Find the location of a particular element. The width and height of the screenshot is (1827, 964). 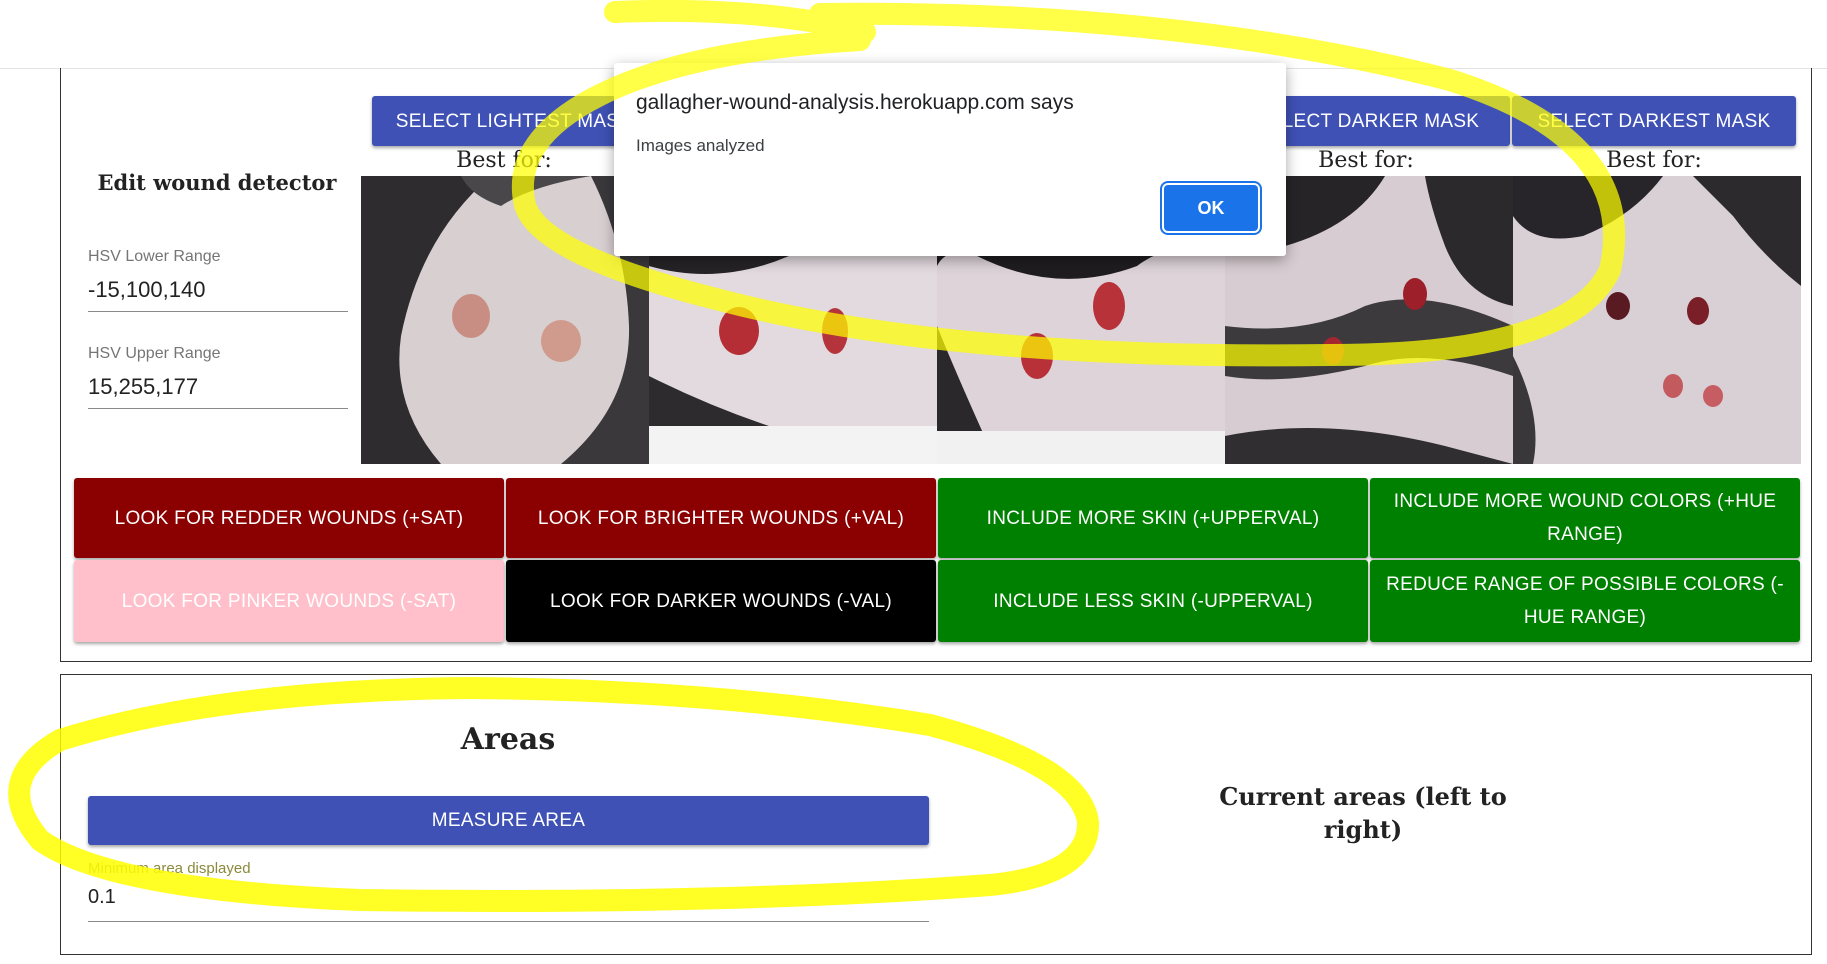

best-for-label-1: Best for: is located at coordinates (504, 160).